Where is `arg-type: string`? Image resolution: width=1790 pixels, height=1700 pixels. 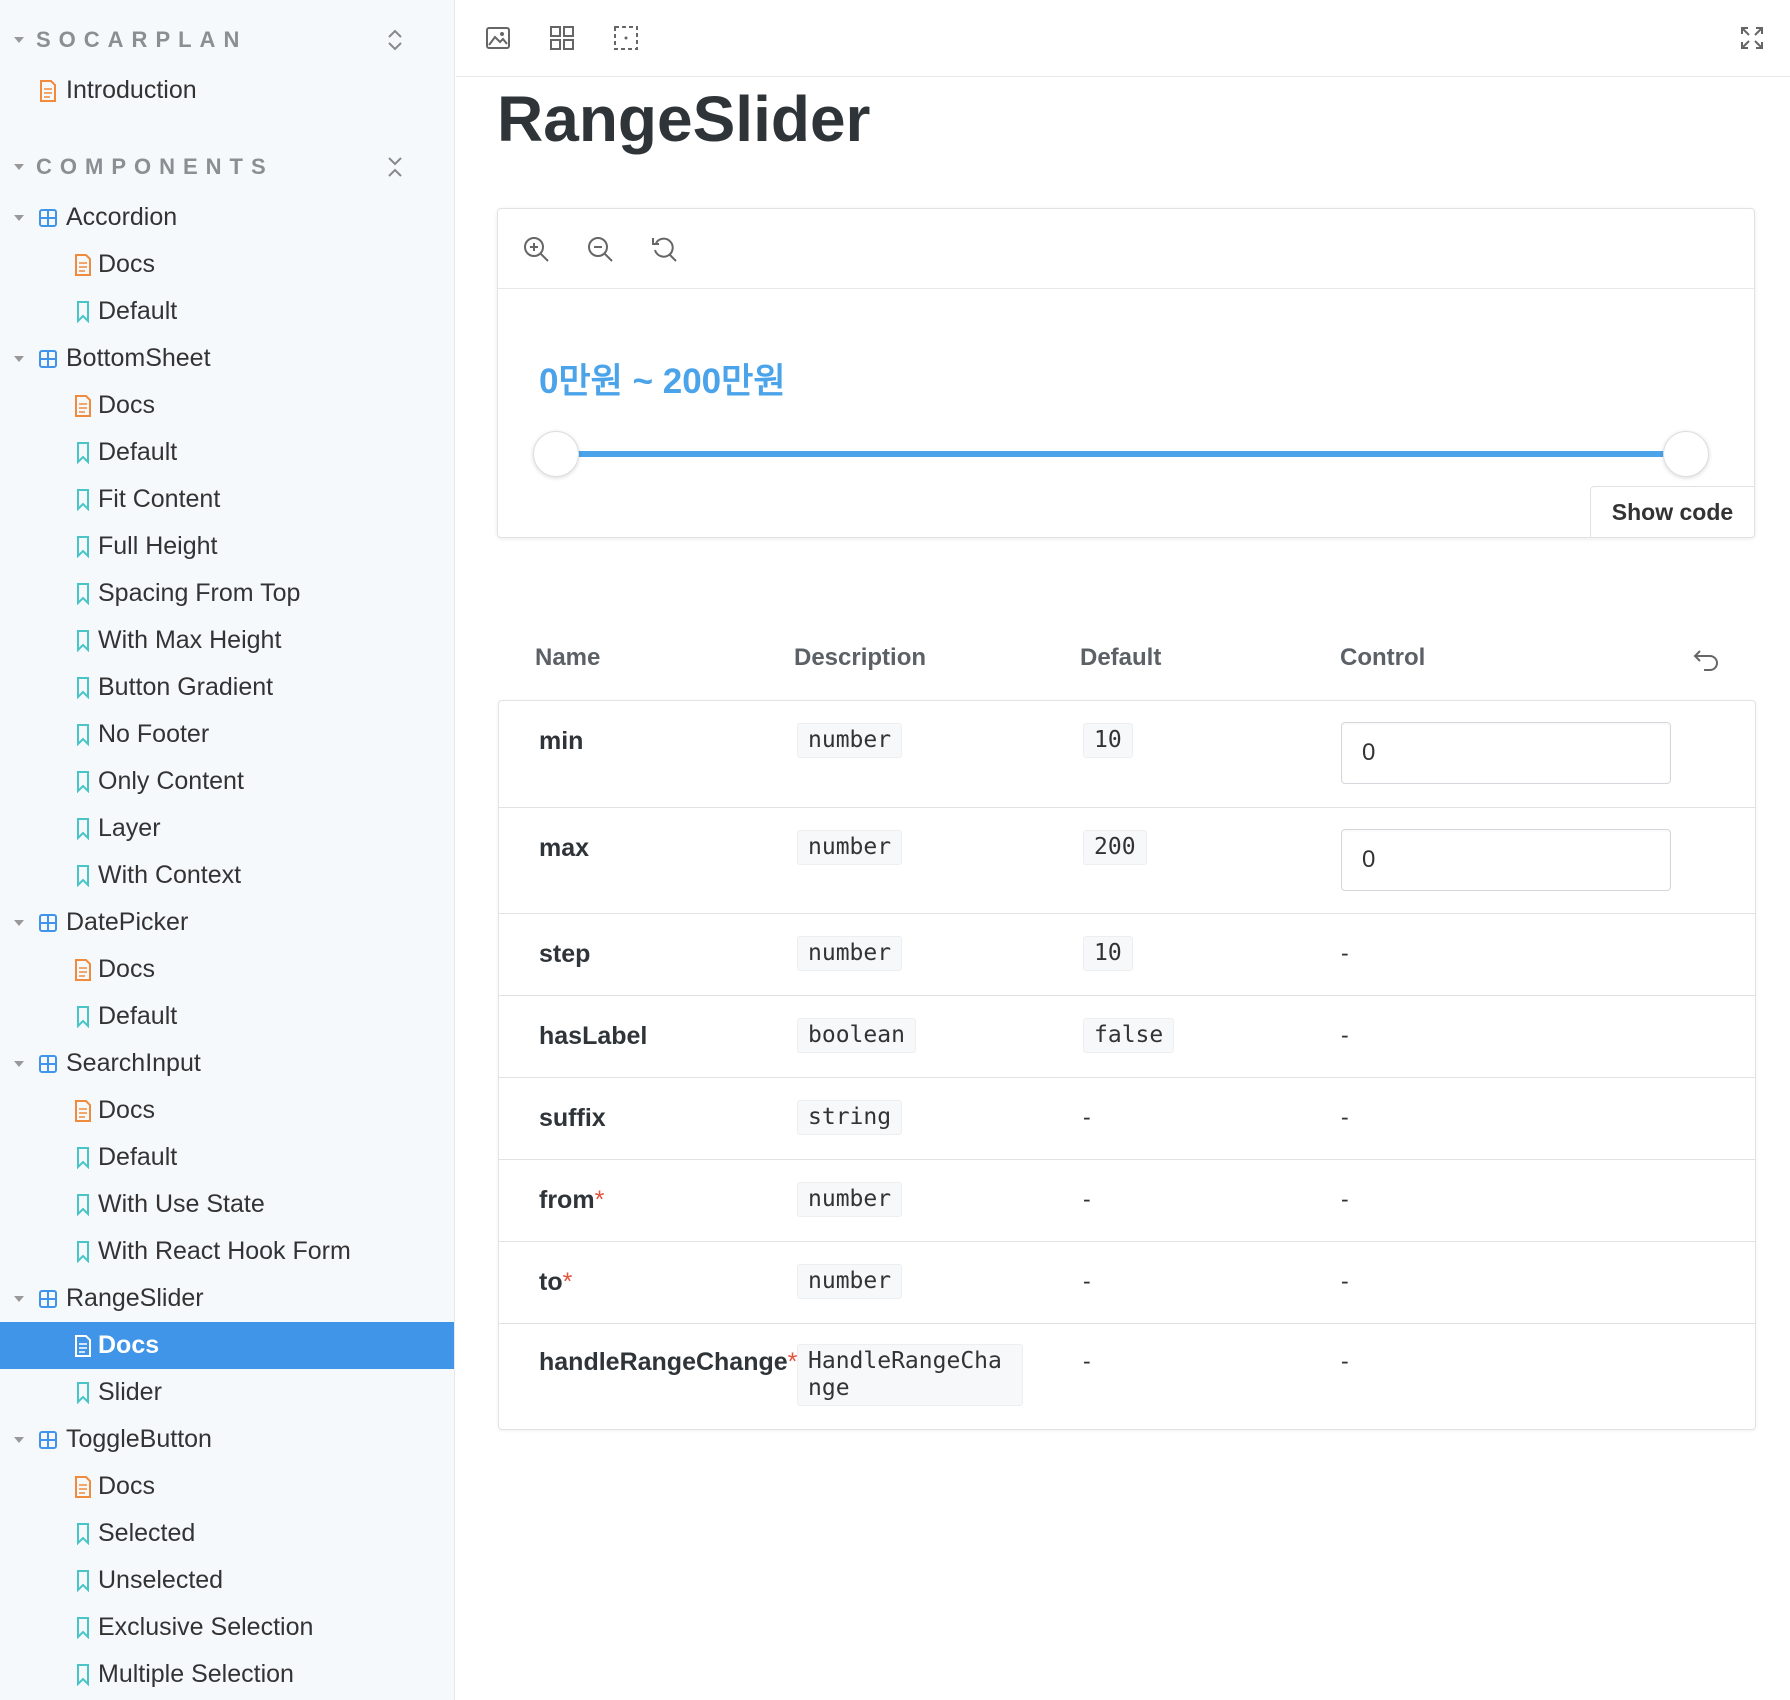 arg-type: string is located at coordinates (850, 1117).